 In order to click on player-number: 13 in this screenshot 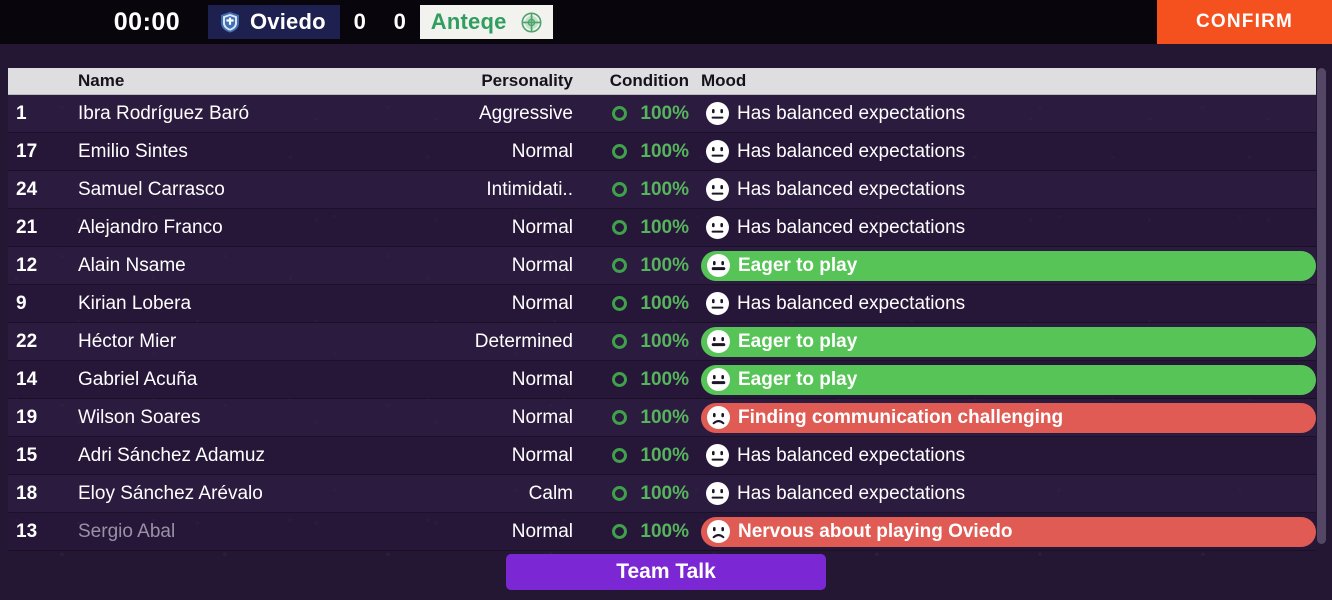, I will do `click(27, 531)`.